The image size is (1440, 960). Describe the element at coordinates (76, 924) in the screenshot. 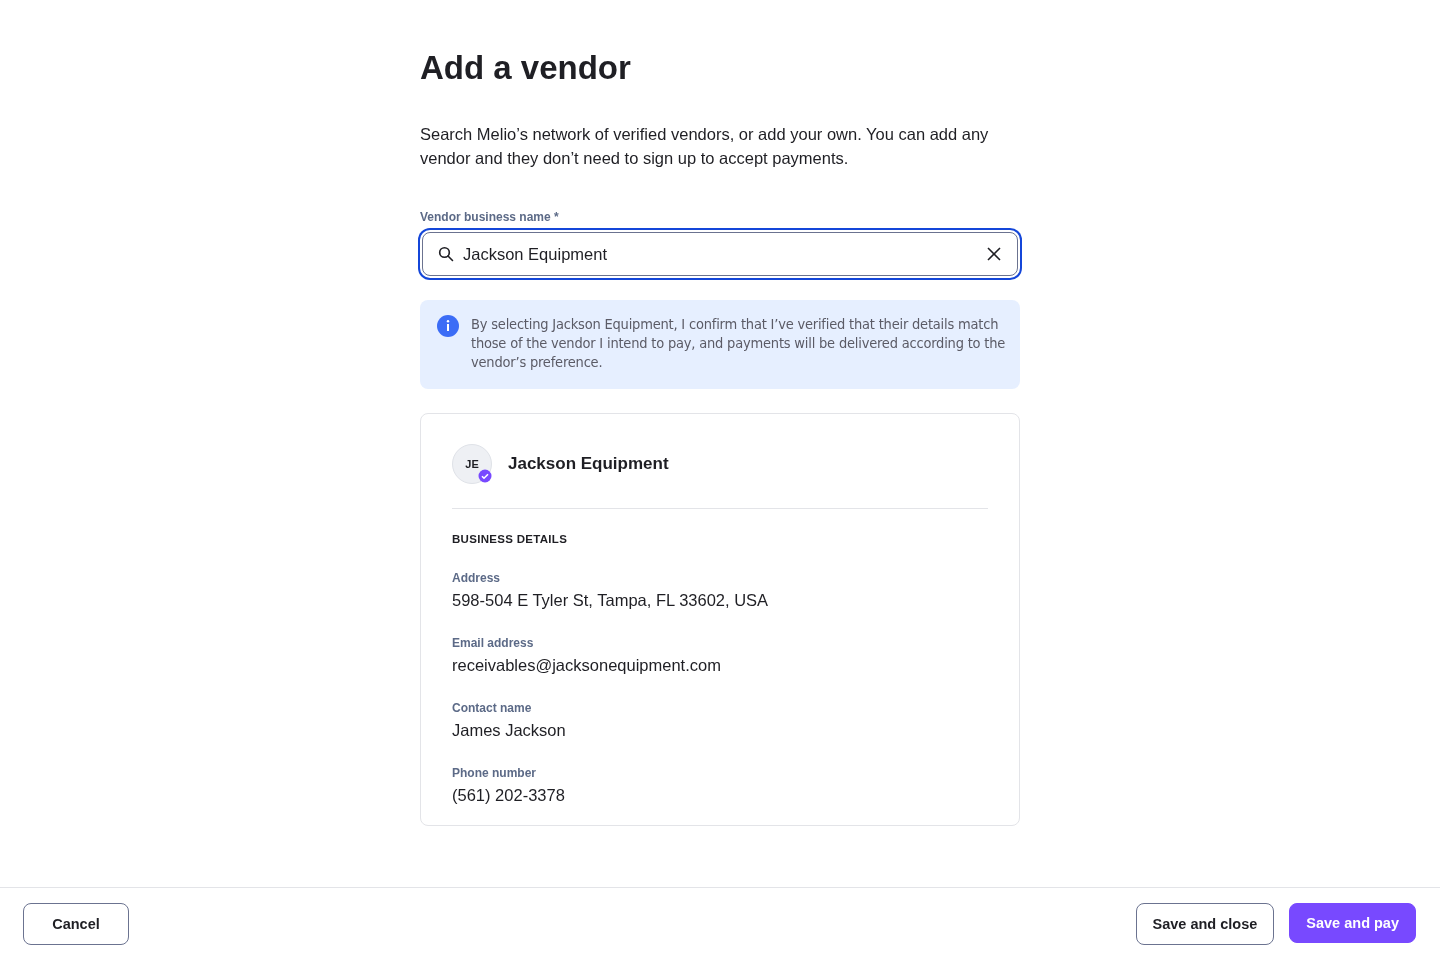

I see `cancel-button: Cancel` at that location.